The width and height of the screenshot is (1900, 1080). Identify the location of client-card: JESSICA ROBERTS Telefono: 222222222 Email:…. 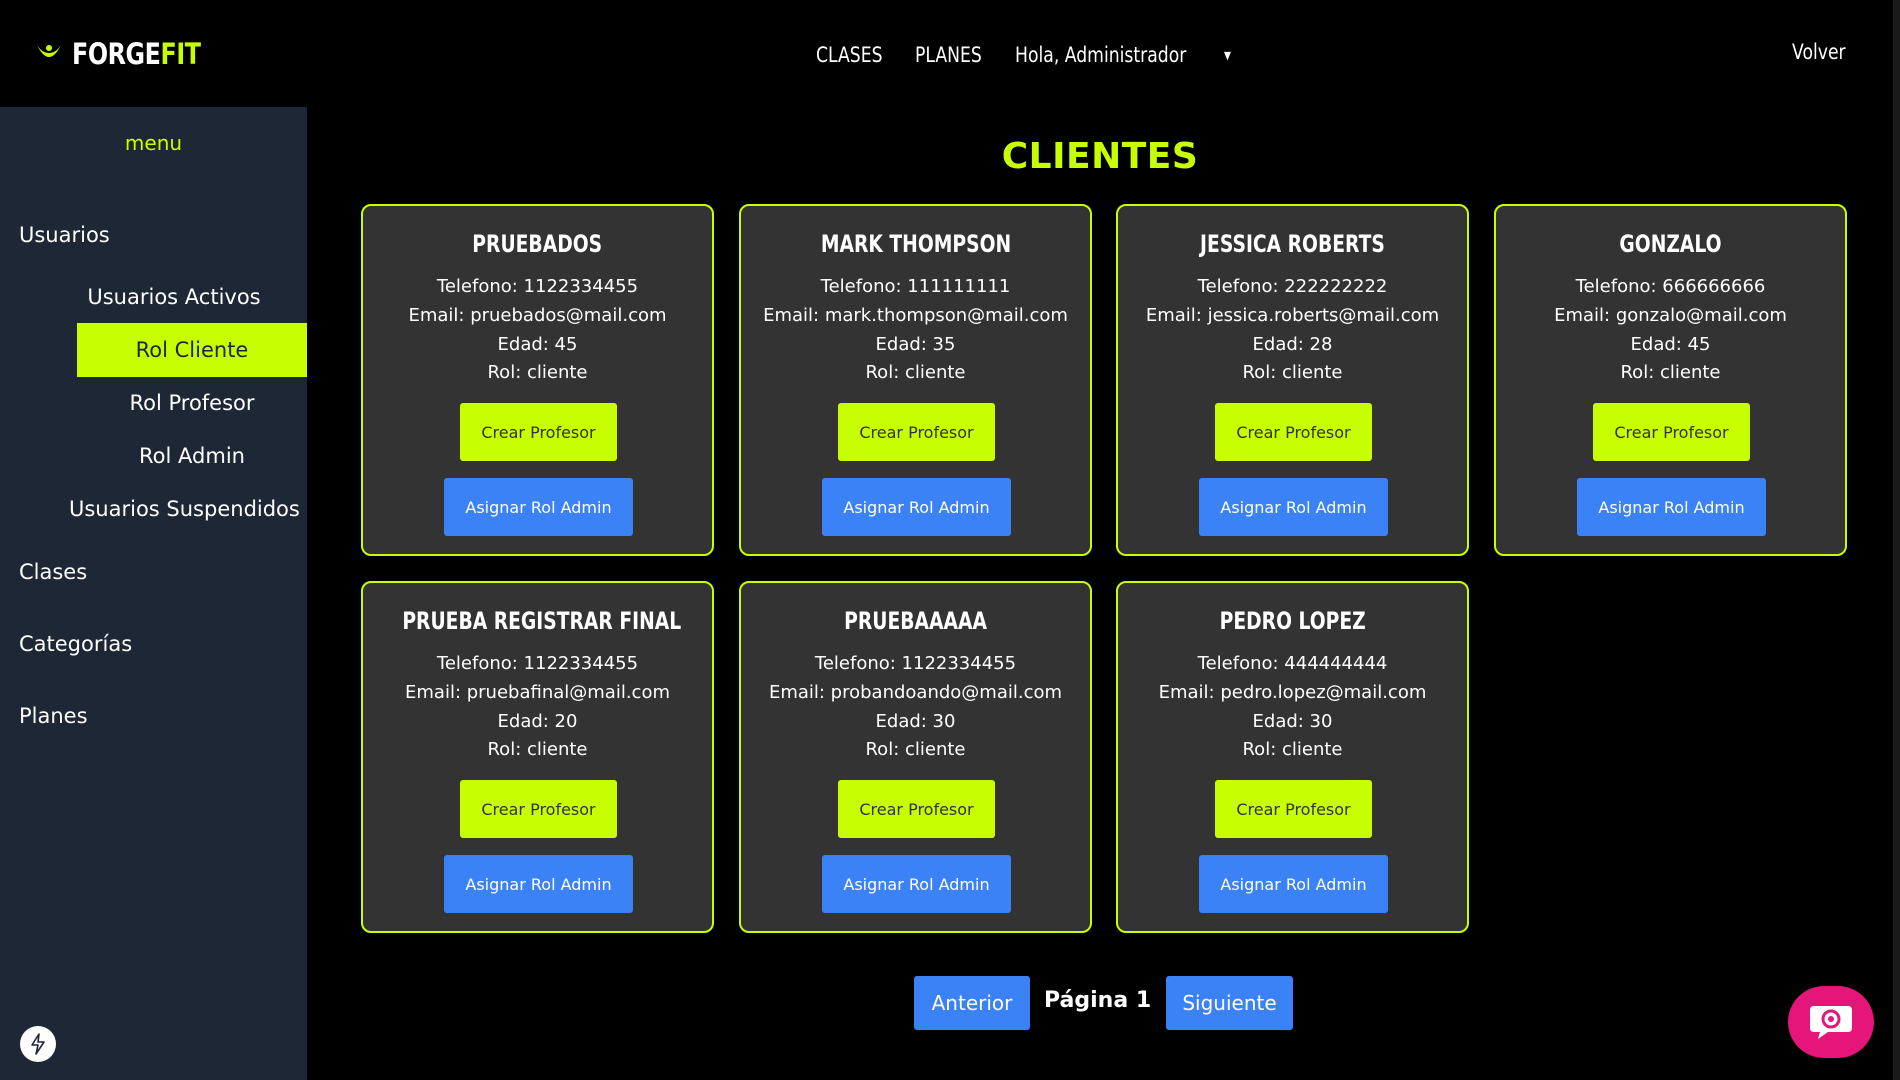
(1292, 380).